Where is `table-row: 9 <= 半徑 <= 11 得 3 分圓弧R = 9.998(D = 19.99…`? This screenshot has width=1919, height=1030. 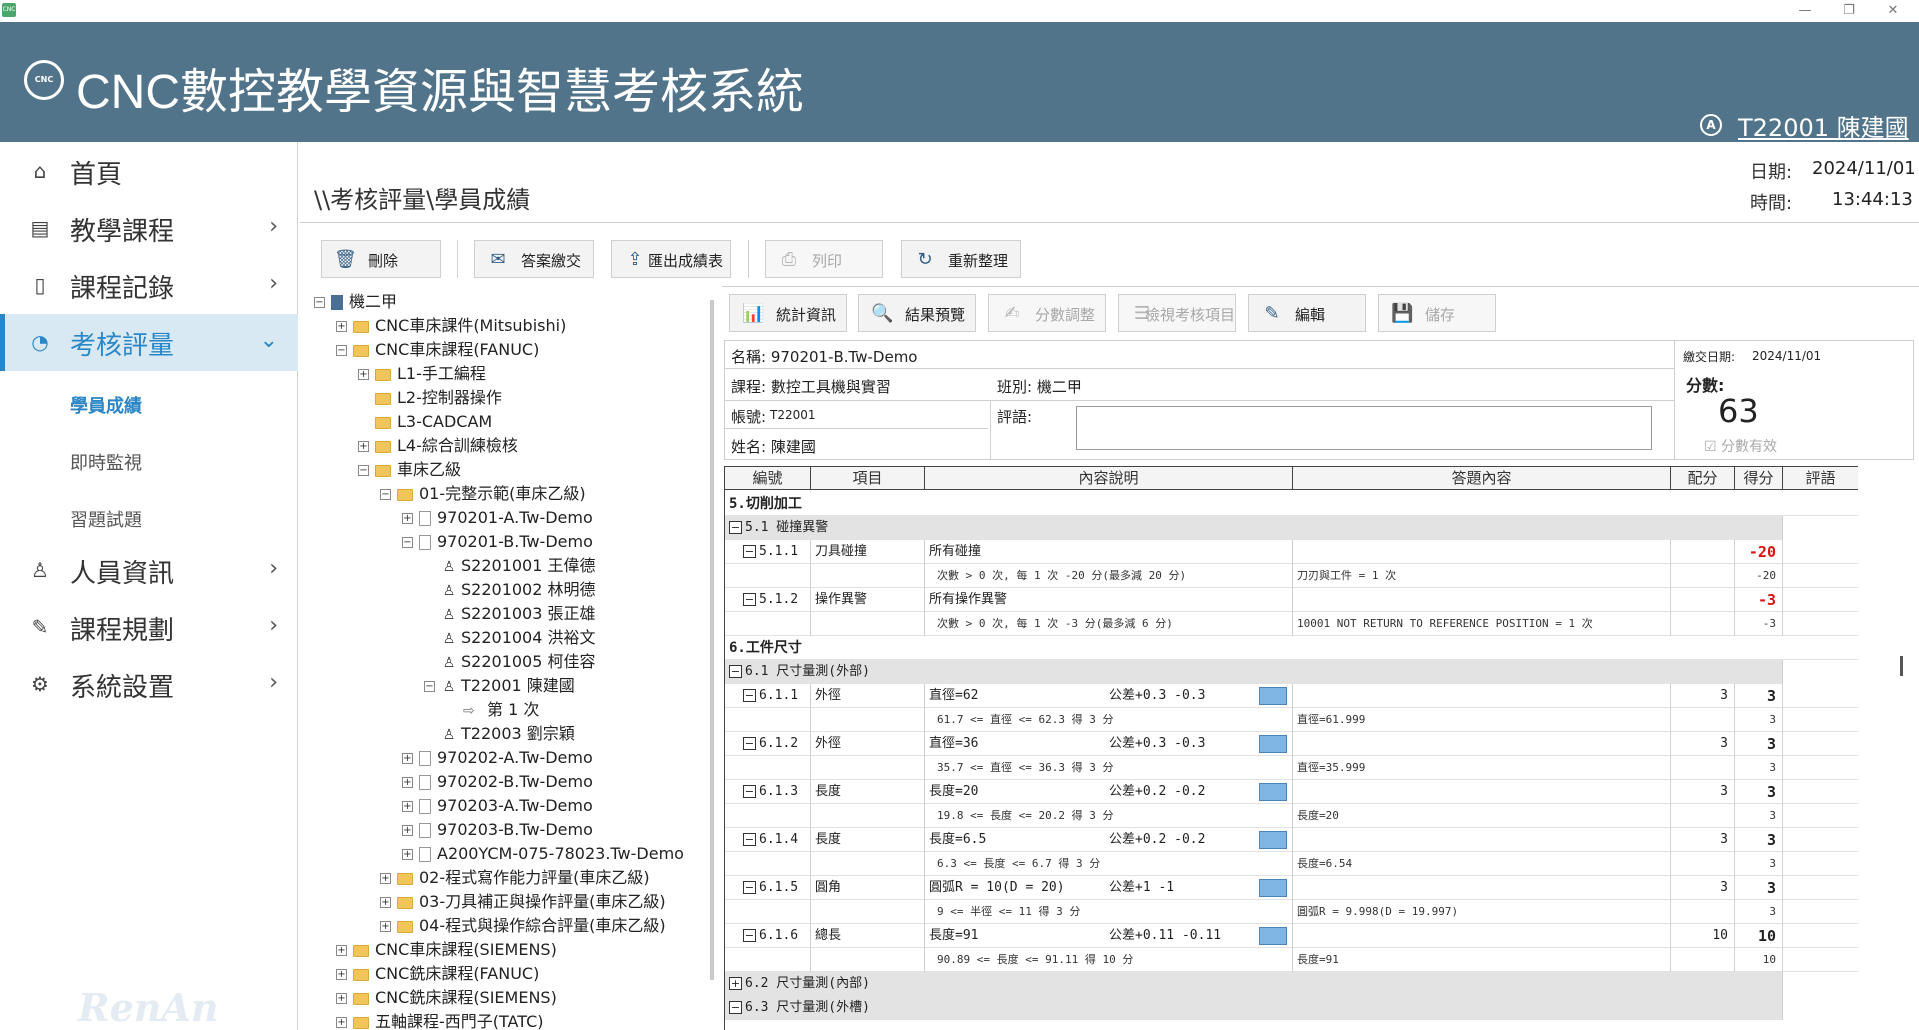
table-row: 9 <= 半徑 <= 11 得 3 分圓弧R = 9.998(D = 19.99… is located at coordinates (1291, 912).